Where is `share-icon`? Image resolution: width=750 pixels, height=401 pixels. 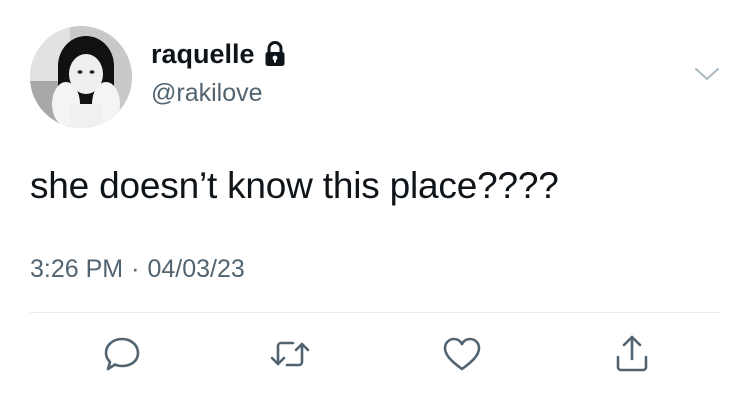
share-icon is located at coordinates (632, 356).